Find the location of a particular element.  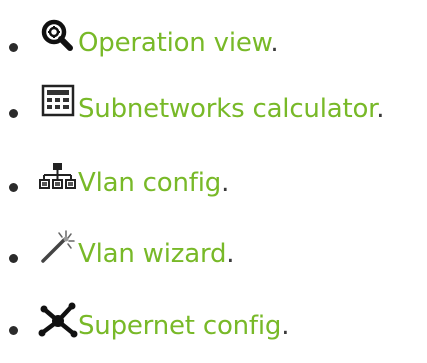

network-tree-icon is located at coordinates (58, 177).